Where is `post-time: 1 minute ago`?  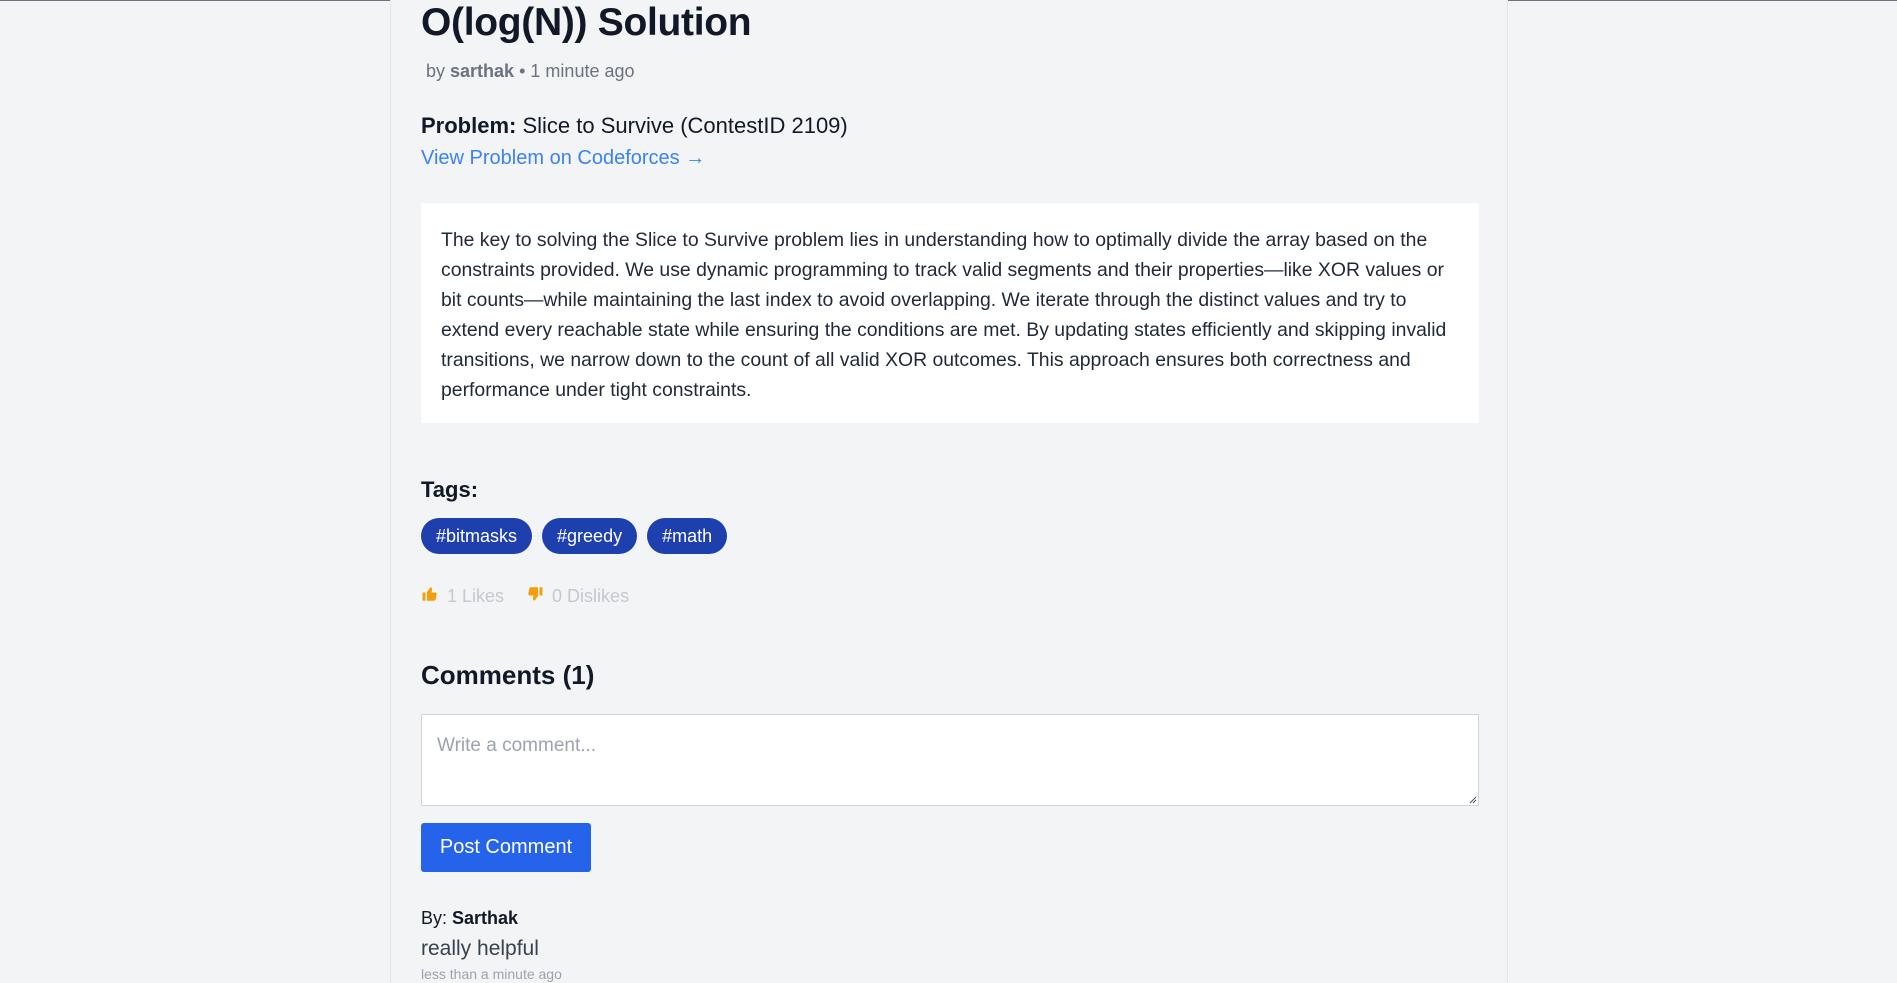
post-time: 1 minute ago is located at coordinates (582, 71).